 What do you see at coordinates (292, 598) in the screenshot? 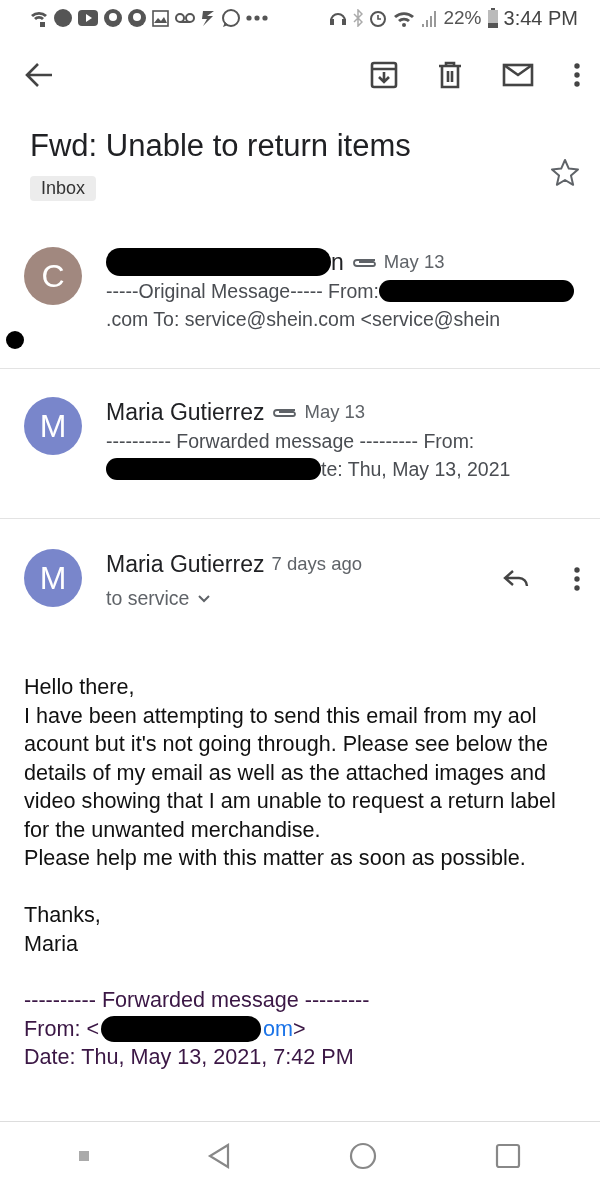
I see `recipients-toggle: to service` at bounding box center [292, 598].